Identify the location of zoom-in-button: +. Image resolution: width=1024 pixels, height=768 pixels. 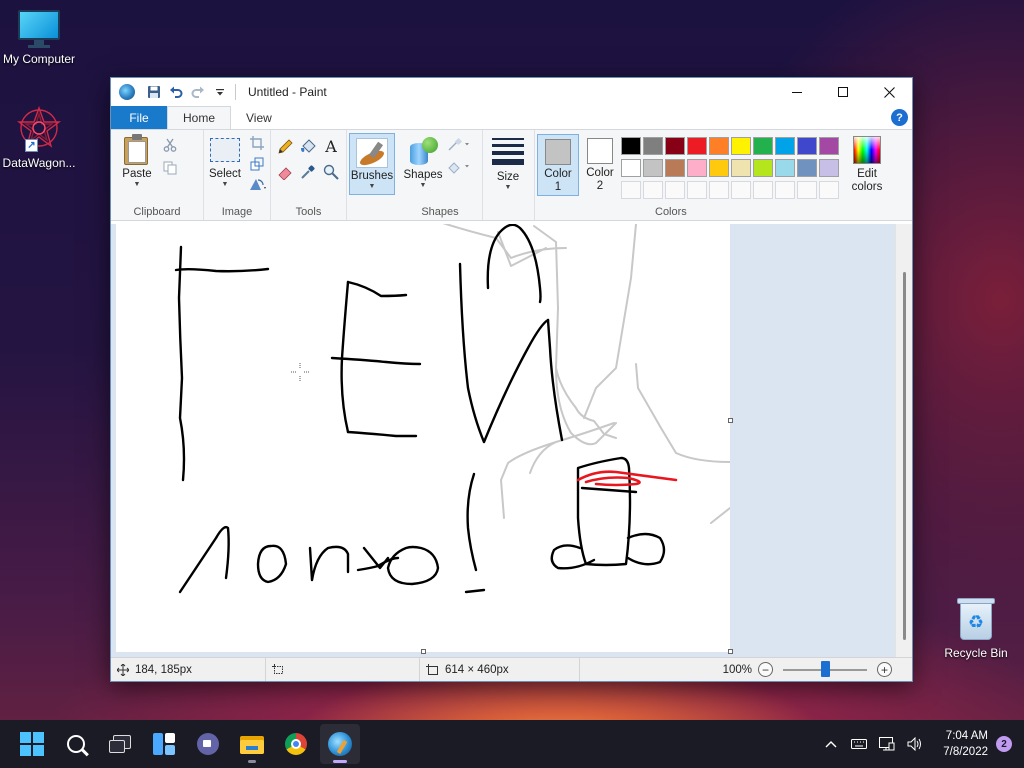
(884, 669).